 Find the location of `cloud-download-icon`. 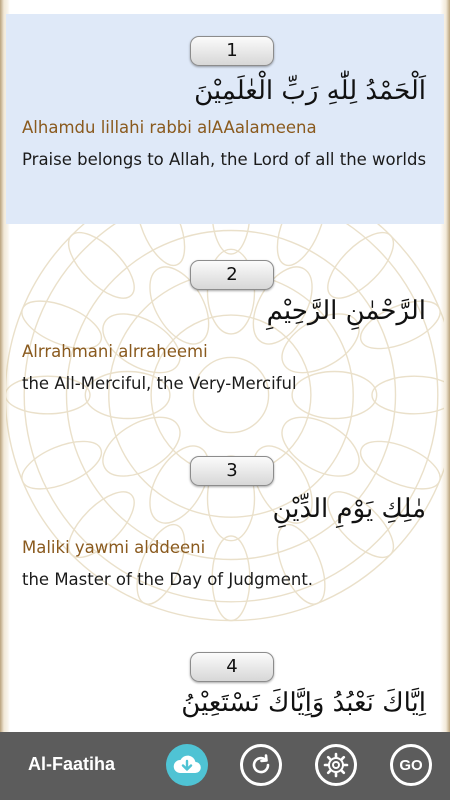

cloud-download-icon is located at coordinates (187, 764).